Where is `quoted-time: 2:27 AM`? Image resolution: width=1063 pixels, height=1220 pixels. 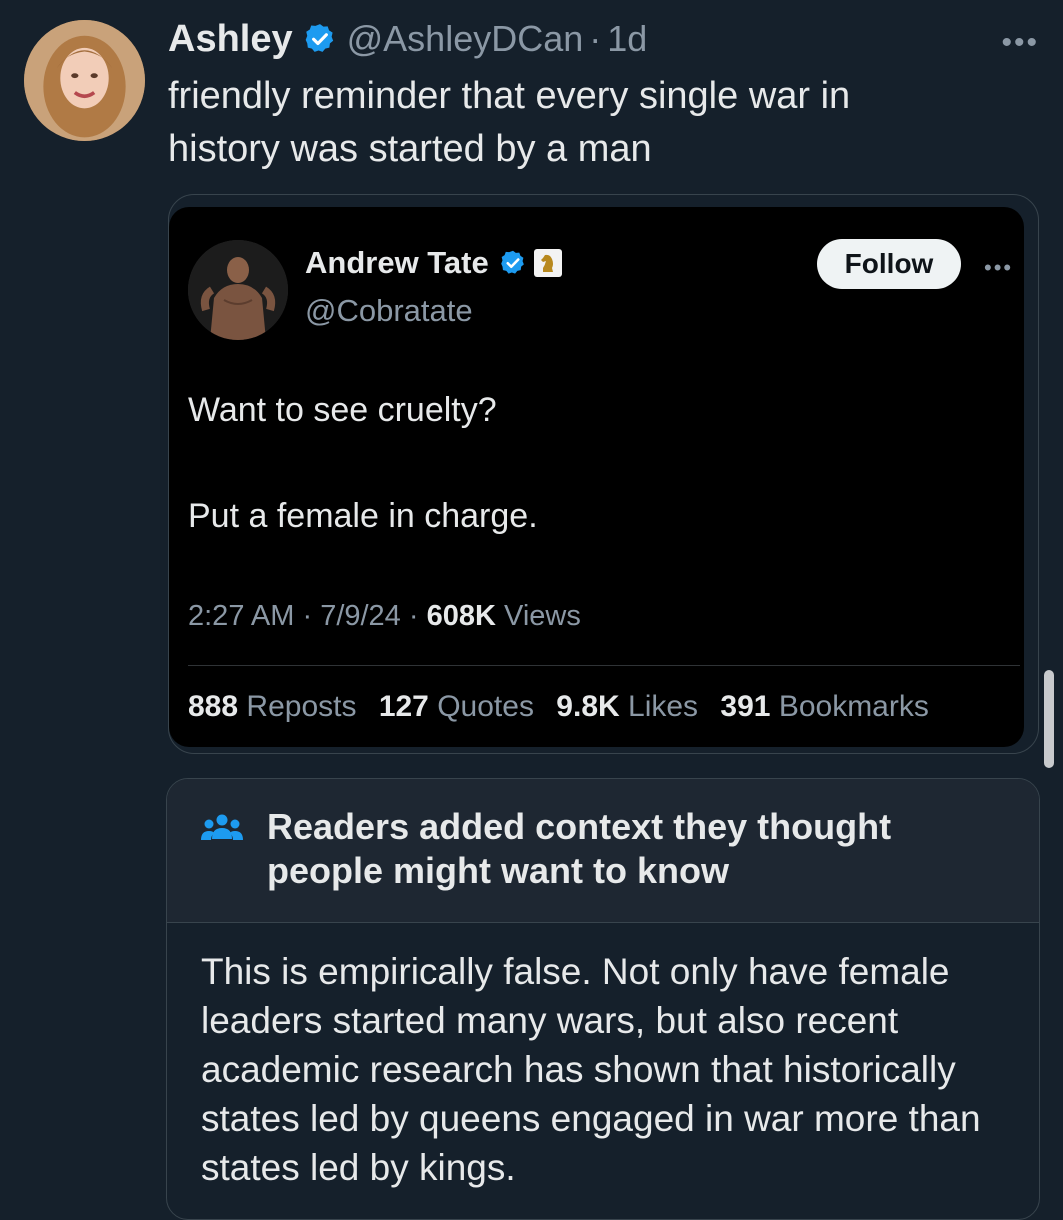
quoted-time: 2:27 AM is located at coordinates (241, 616).